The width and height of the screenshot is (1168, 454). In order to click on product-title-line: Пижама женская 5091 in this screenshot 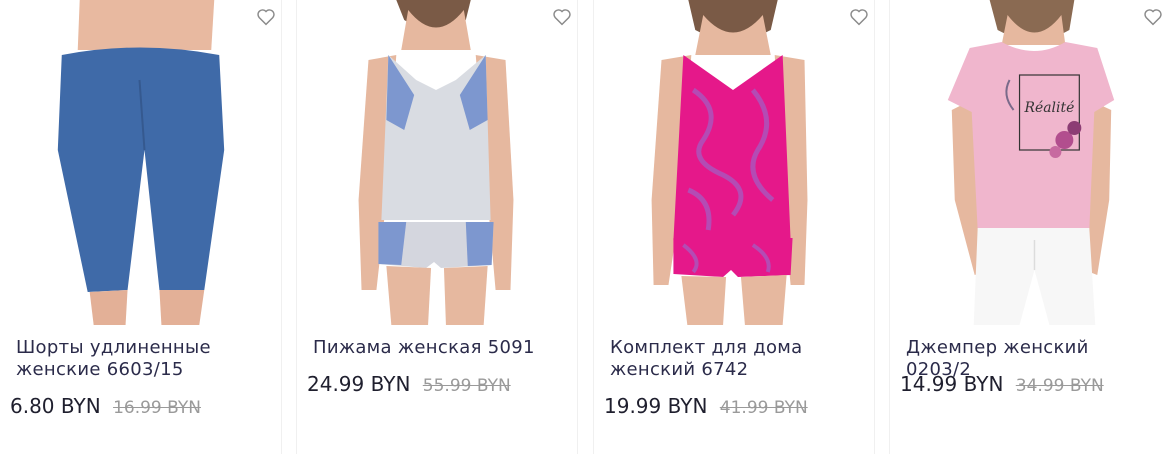, I will do `click(424, 347)`.